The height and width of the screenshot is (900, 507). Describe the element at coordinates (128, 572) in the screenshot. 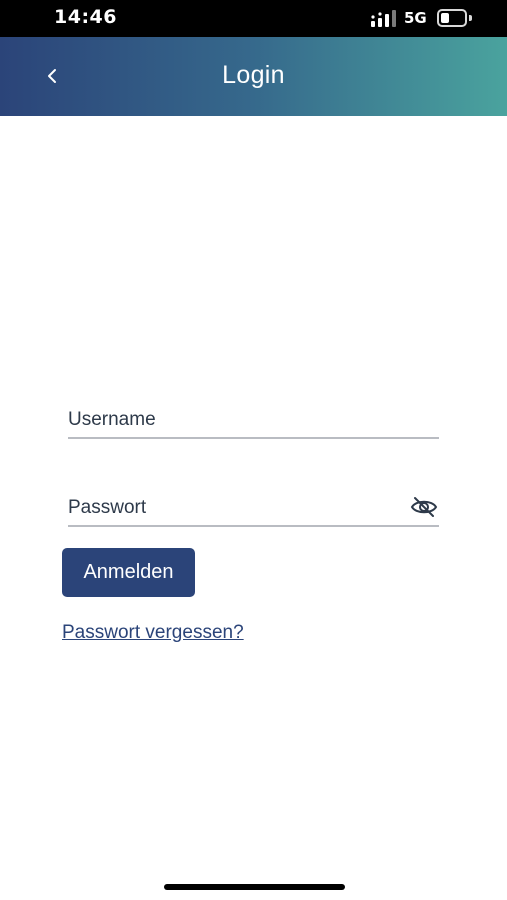

I see `login-button: Anmelden` at that location.